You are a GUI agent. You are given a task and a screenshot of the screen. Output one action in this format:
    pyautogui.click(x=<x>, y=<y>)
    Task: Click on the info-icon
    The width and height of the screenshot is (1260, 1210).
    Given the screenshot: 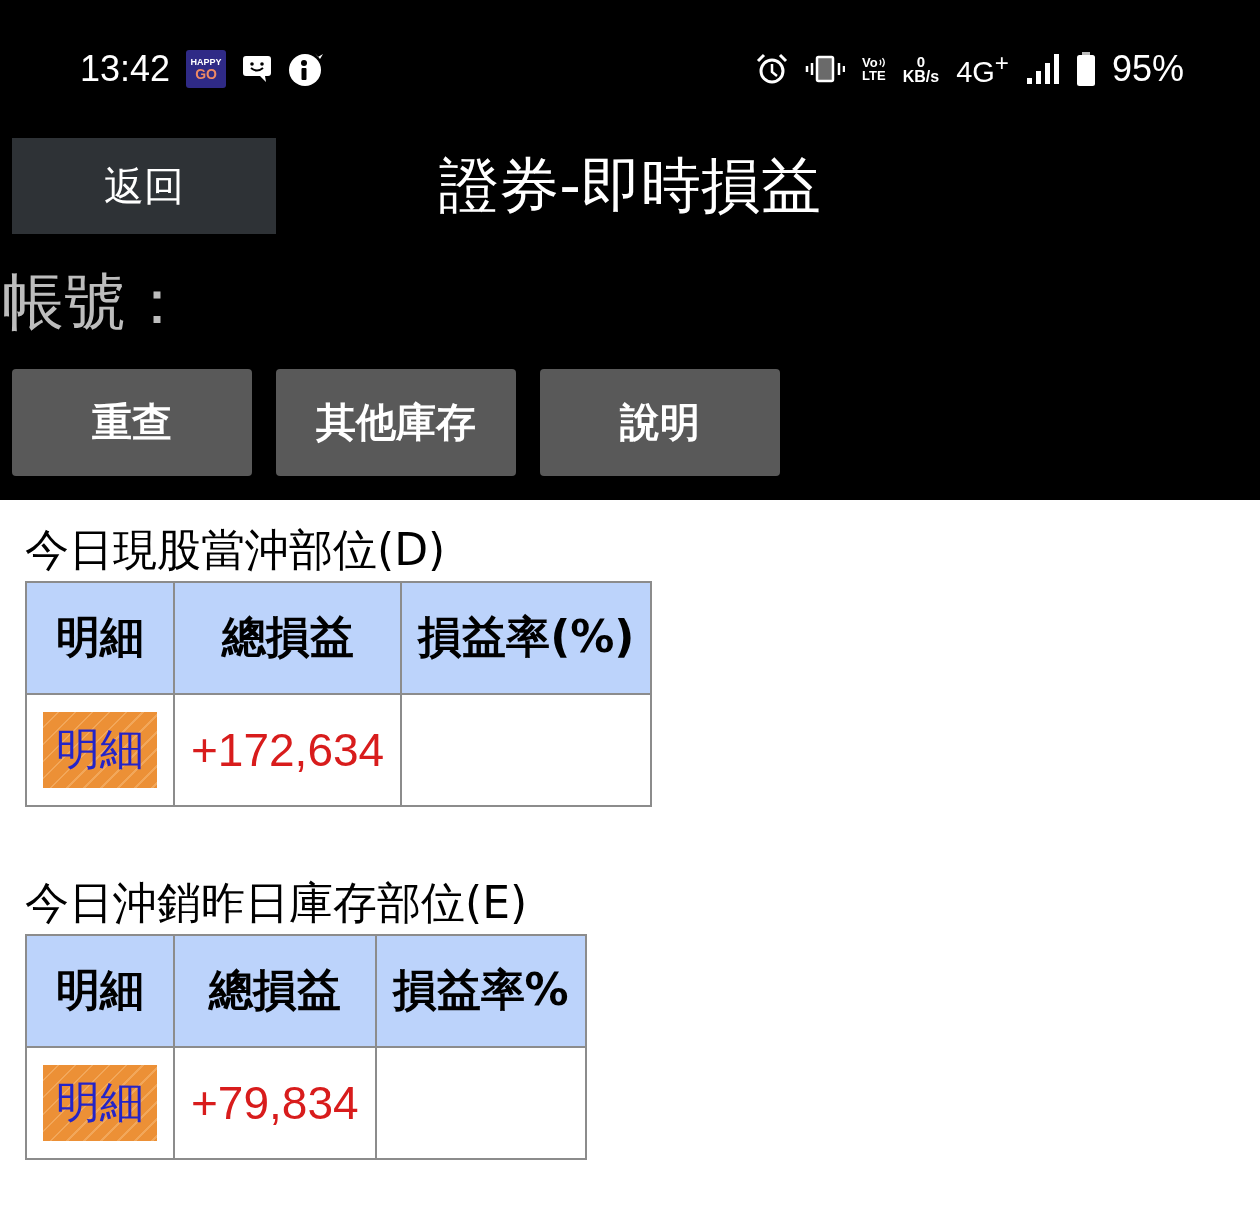 What is the action you would take?
    pyautogui.click(x=306, y=69)
    